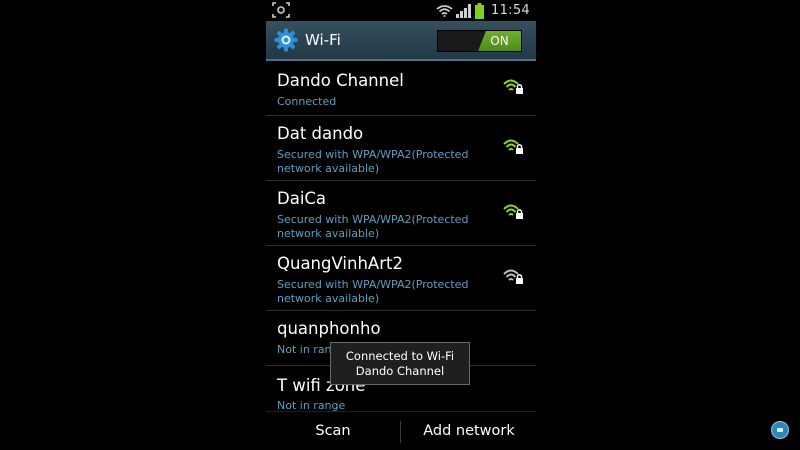  What do you see at coordinates (307, 101) in the screenshot?
I see `network-status: Connected` at bounding box center [307, 101].